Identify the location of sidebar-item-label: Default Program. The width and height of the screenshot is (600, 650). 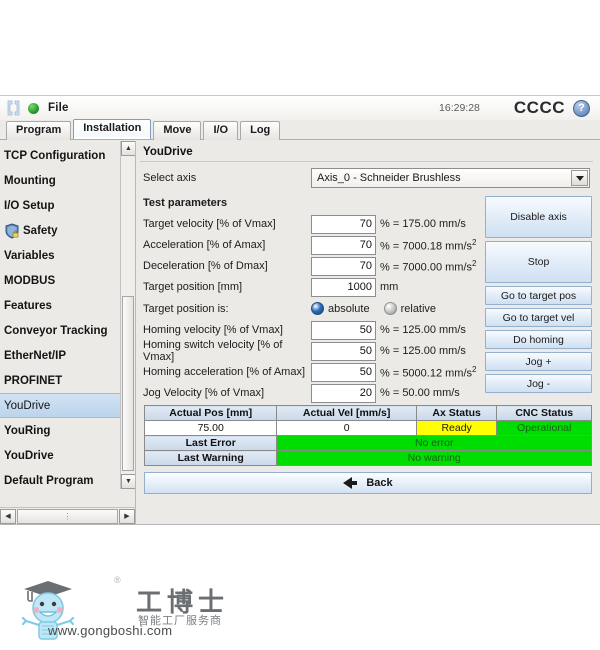
(49, 480).